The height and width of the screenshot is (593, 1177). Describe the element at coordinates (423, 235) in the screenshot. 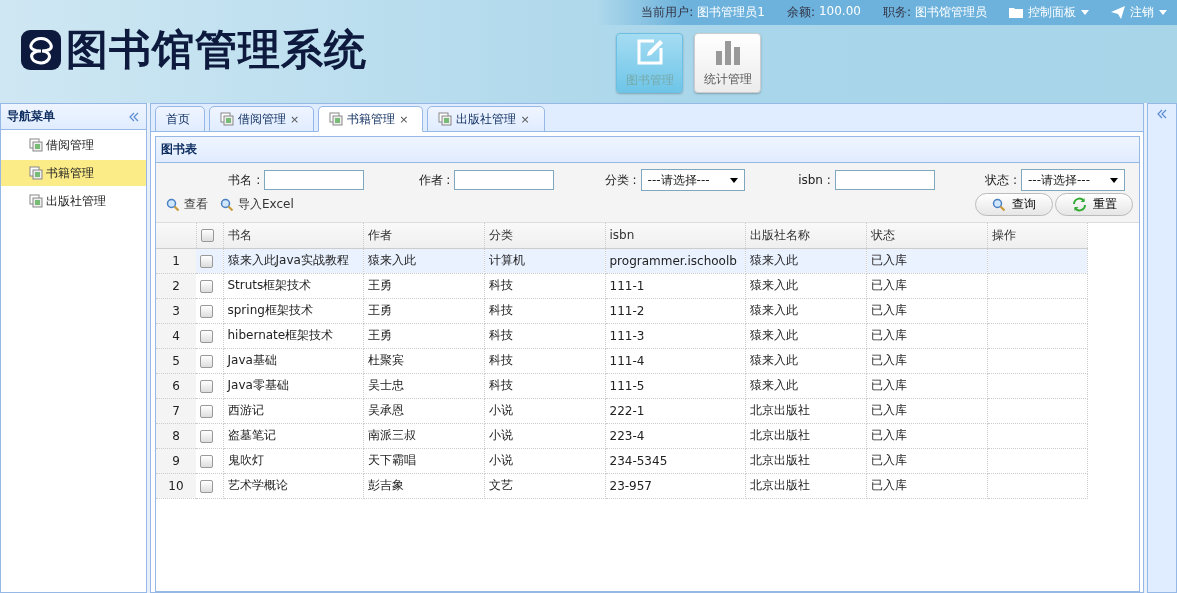

I see `column-header: 作者` at that location.